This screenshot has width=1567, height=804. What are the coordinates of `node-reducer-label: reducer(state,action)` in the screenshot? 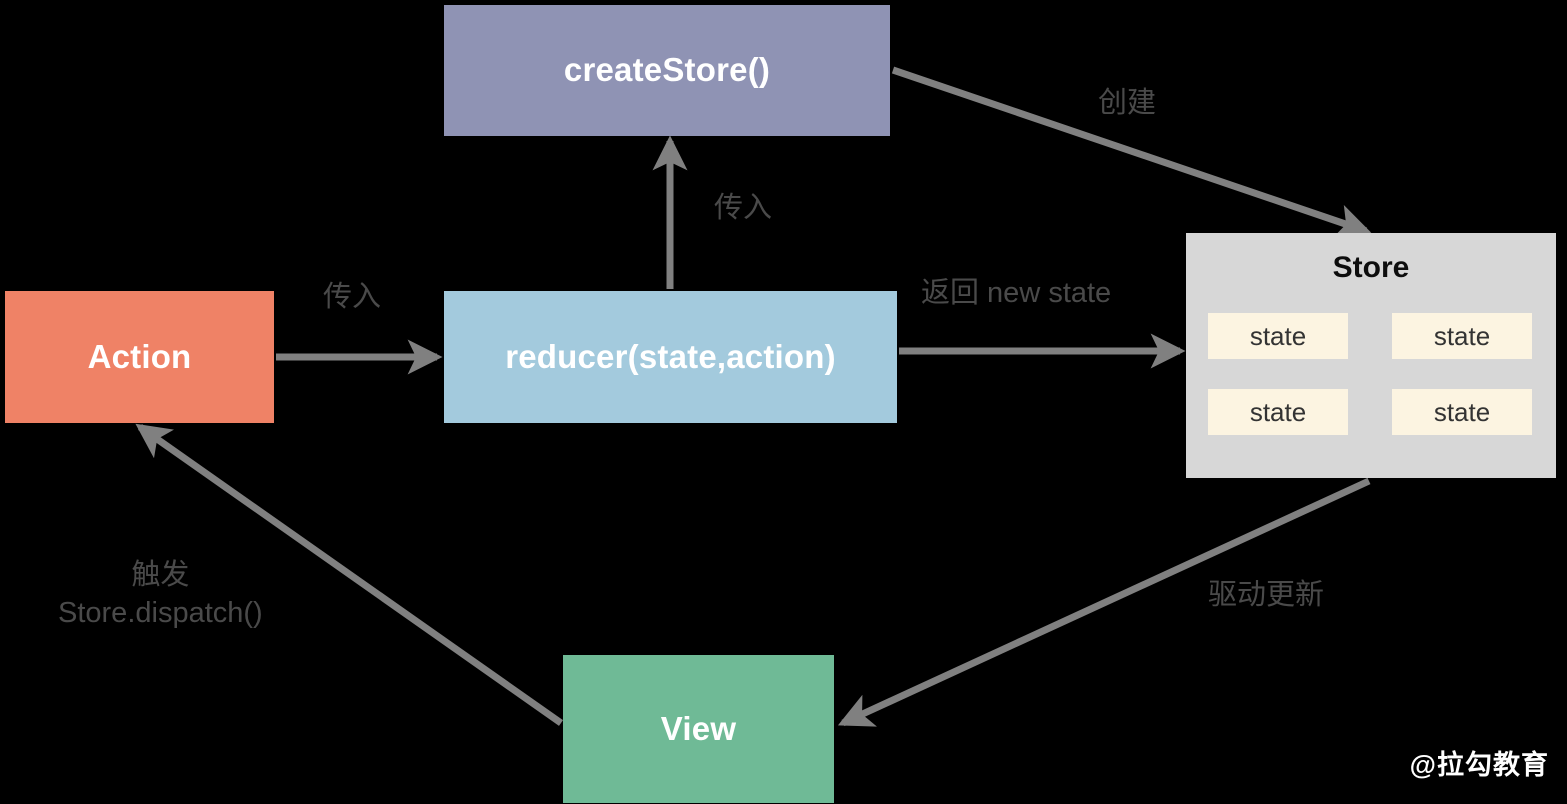 It's located at (670, 356).